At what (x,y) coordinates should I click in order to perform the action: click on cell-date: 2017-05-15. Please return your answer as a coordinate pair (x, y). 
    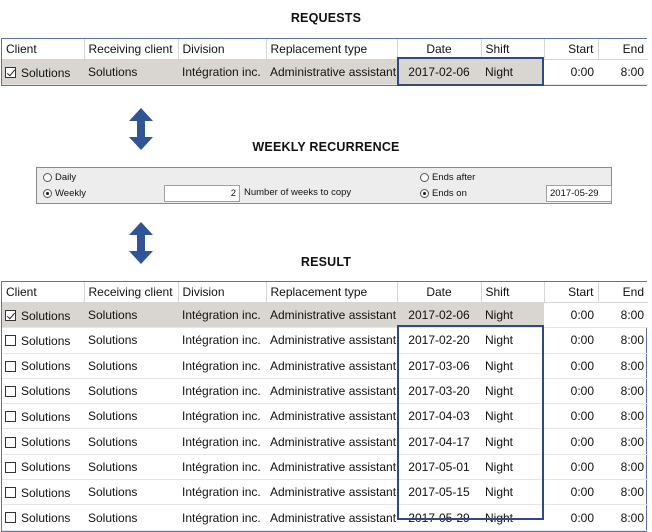
    Looking at the image, I should click on (439, 492).